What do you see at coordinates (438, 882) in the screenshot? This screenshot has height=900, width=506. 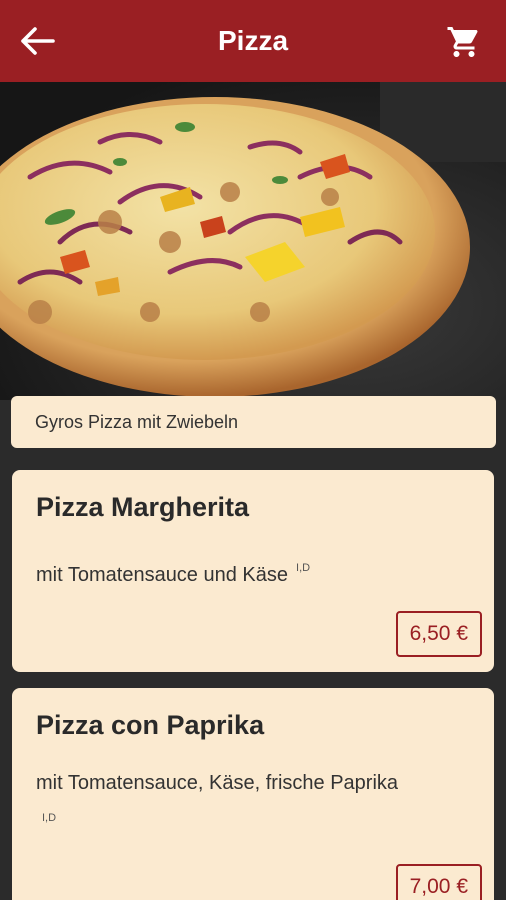 I see `price-button: 7,00 €` at bounding box center [438, 882].